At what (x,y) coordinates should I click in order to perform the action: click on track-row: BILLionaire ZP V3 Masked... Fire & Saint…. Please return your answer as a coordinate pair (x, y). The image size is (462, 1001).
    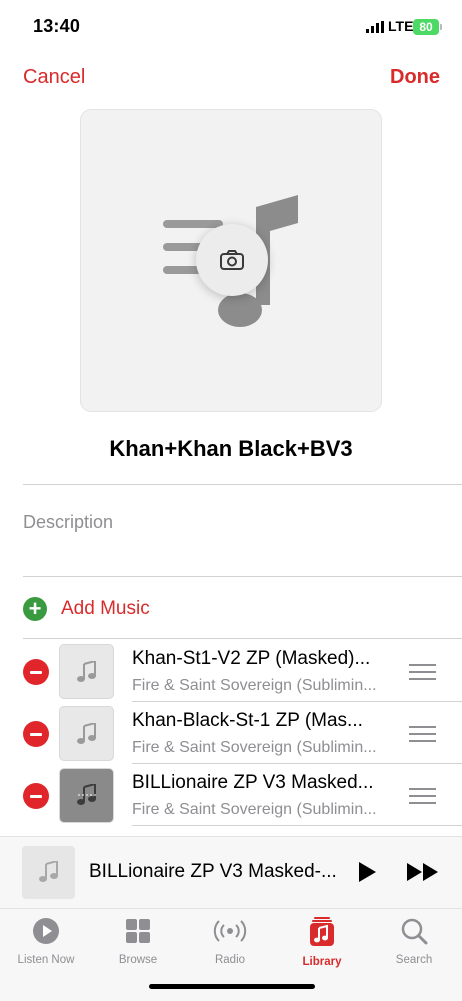
    Looking at the image, I should click on (231, 795).